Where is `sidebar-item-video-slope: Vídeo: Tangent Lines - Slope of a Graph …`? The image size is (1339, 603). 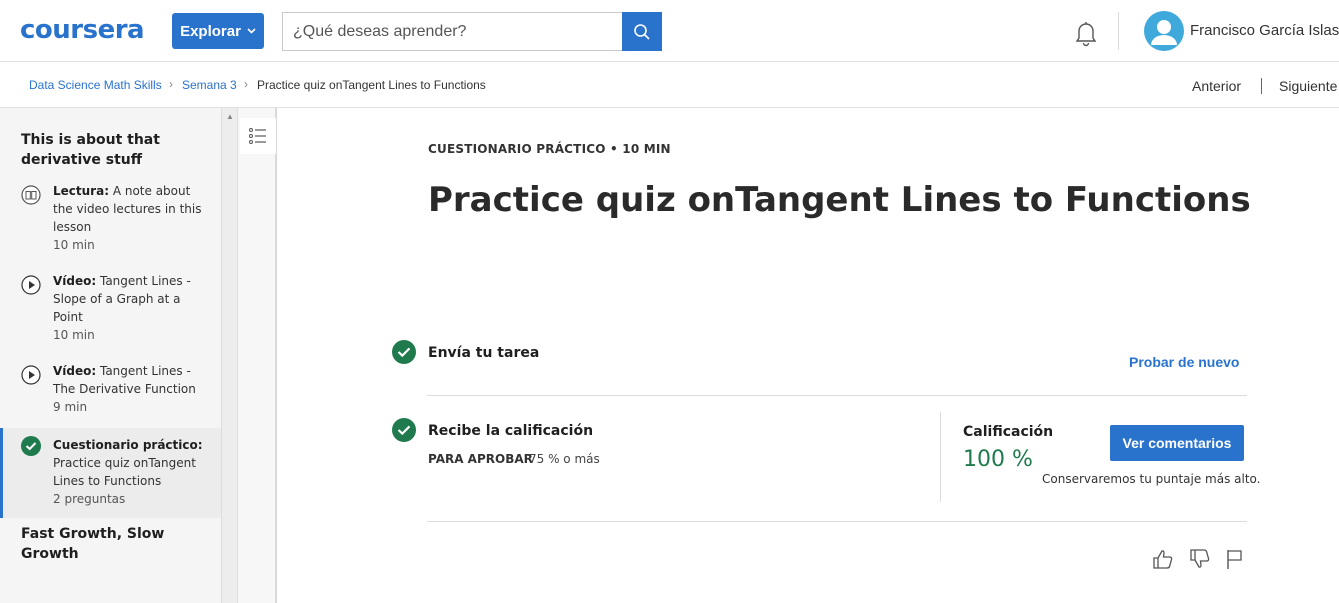 sidebar-item-video-slope: Vídeo: Tangent Lines - Slope of a Graph … is located at coordinates (110, 312).